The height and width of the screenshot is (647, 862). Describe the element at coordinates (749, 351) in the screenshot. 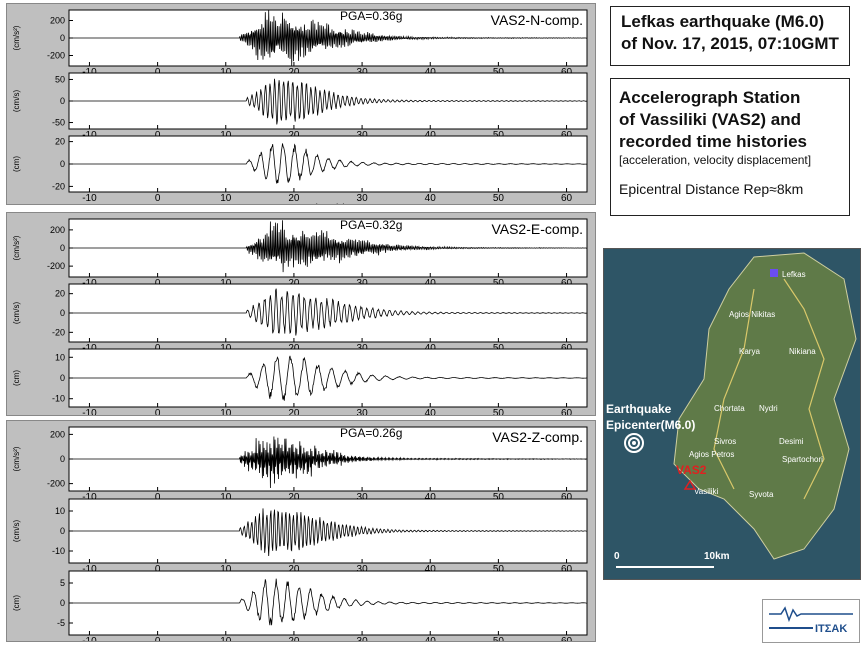

I see `place-label: Karya` at that location.